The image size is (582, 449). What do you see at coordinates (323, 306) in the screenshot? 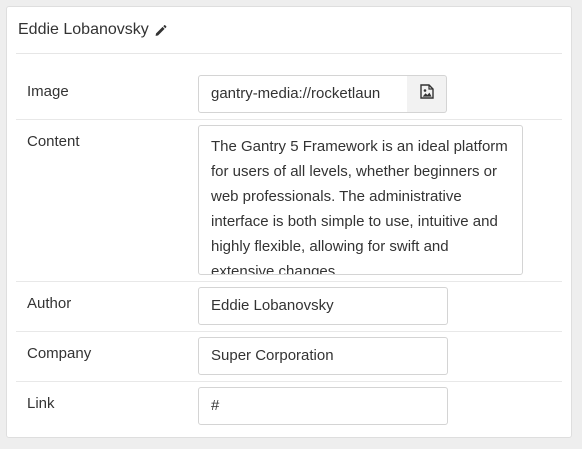
I see `author-input: Eddie Lobanovsky` at bounding box center [323, 306].